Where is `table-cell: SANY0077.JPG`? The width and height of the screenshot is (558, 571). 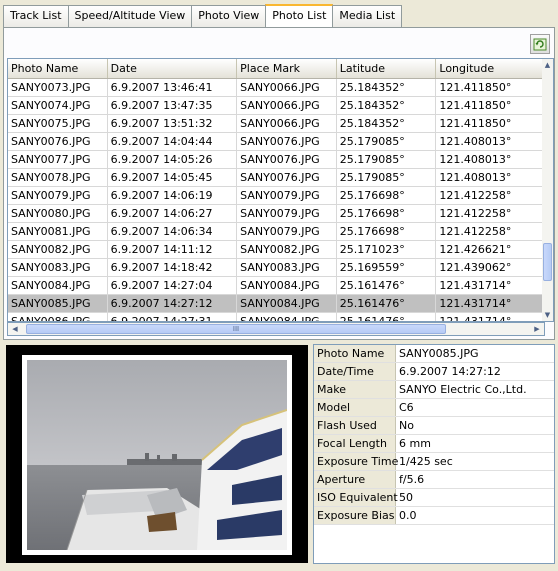
table-cell: SANY0077.JPG is located at coordinates (58, 159).